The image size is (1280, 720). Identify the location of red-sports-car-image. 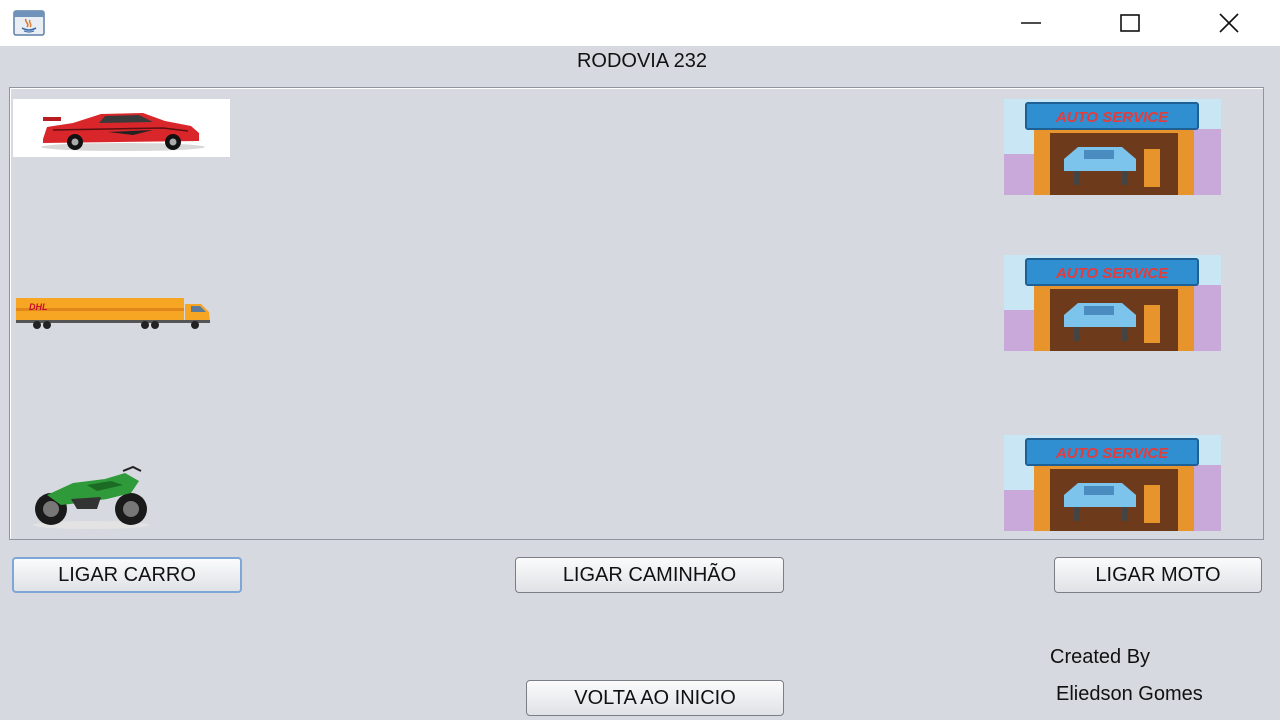
(121, 128).